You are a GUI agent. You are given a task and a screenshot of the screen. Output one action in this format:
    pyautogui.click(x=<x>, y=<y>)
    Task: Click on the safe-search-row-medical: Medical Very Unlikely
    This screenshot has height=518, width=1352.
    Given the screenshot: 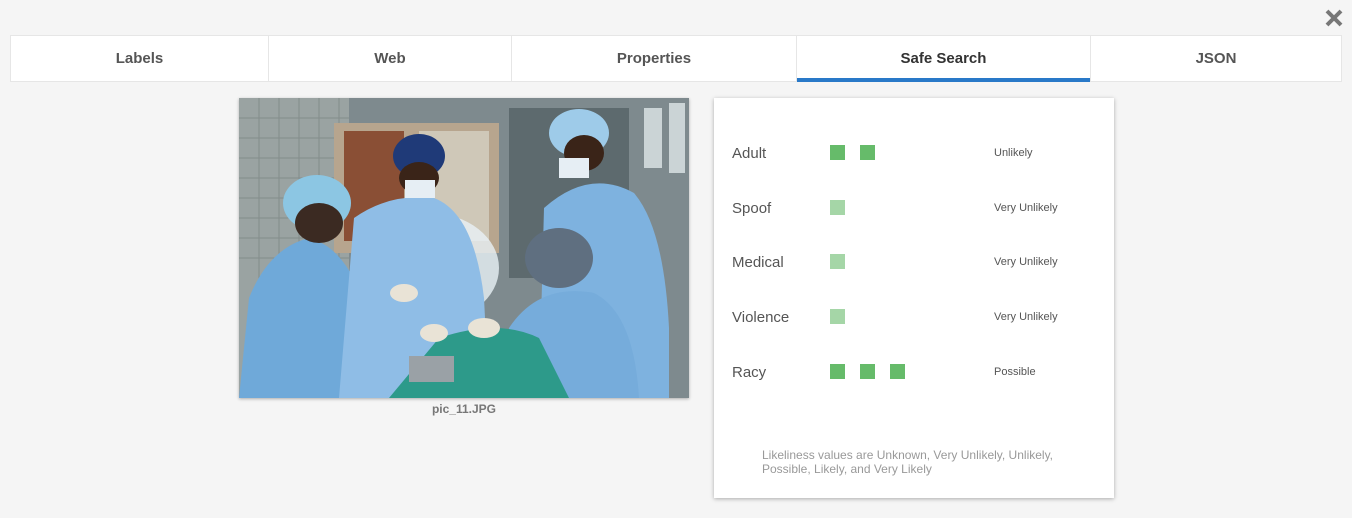 What is the action you would take?
    pyautogui.click(x=917, y=262)
    